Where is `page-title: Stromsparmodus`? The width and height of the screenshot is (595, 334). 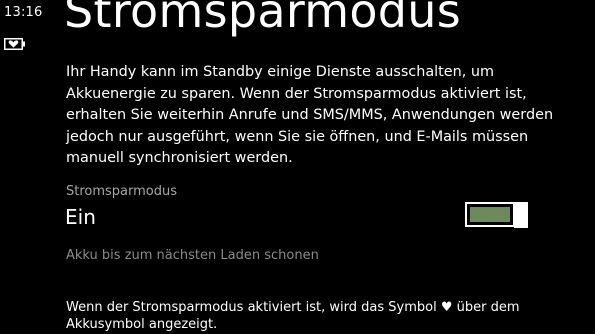
page-title: Stromsparmodus is located at coordinates (263, 19).